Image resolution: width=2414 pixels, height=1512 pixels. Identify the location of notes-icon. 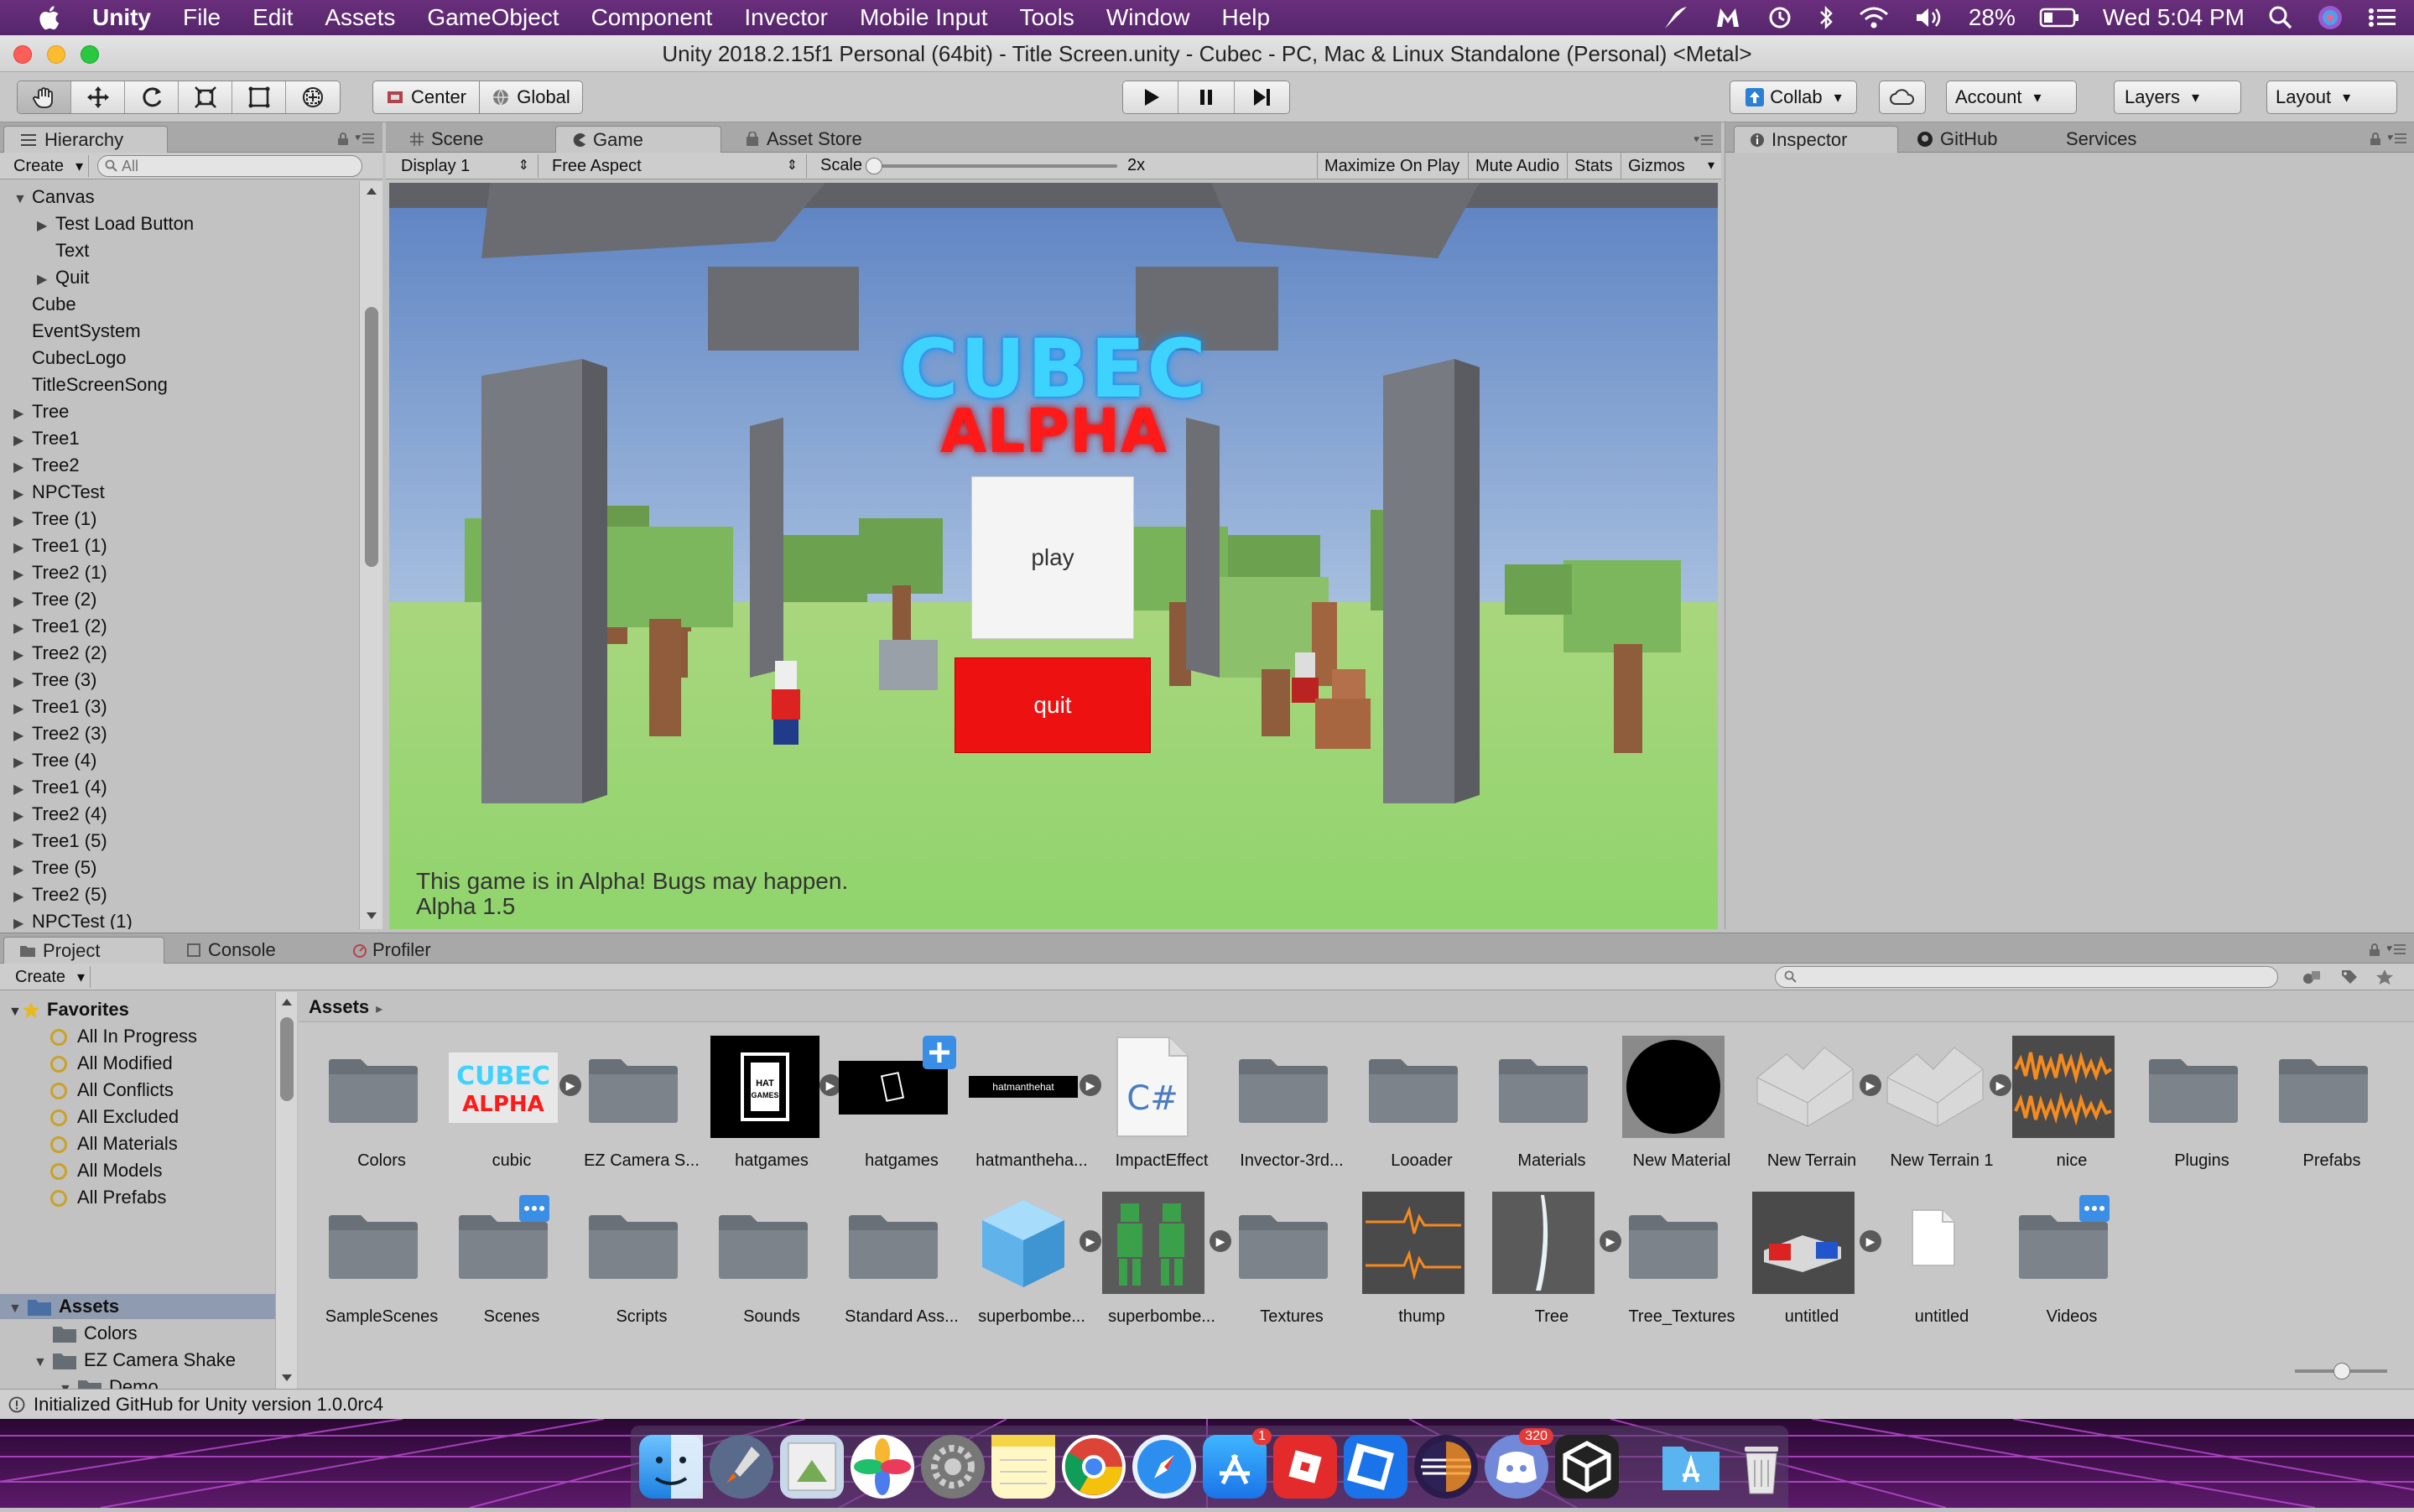
(1023, 1467).